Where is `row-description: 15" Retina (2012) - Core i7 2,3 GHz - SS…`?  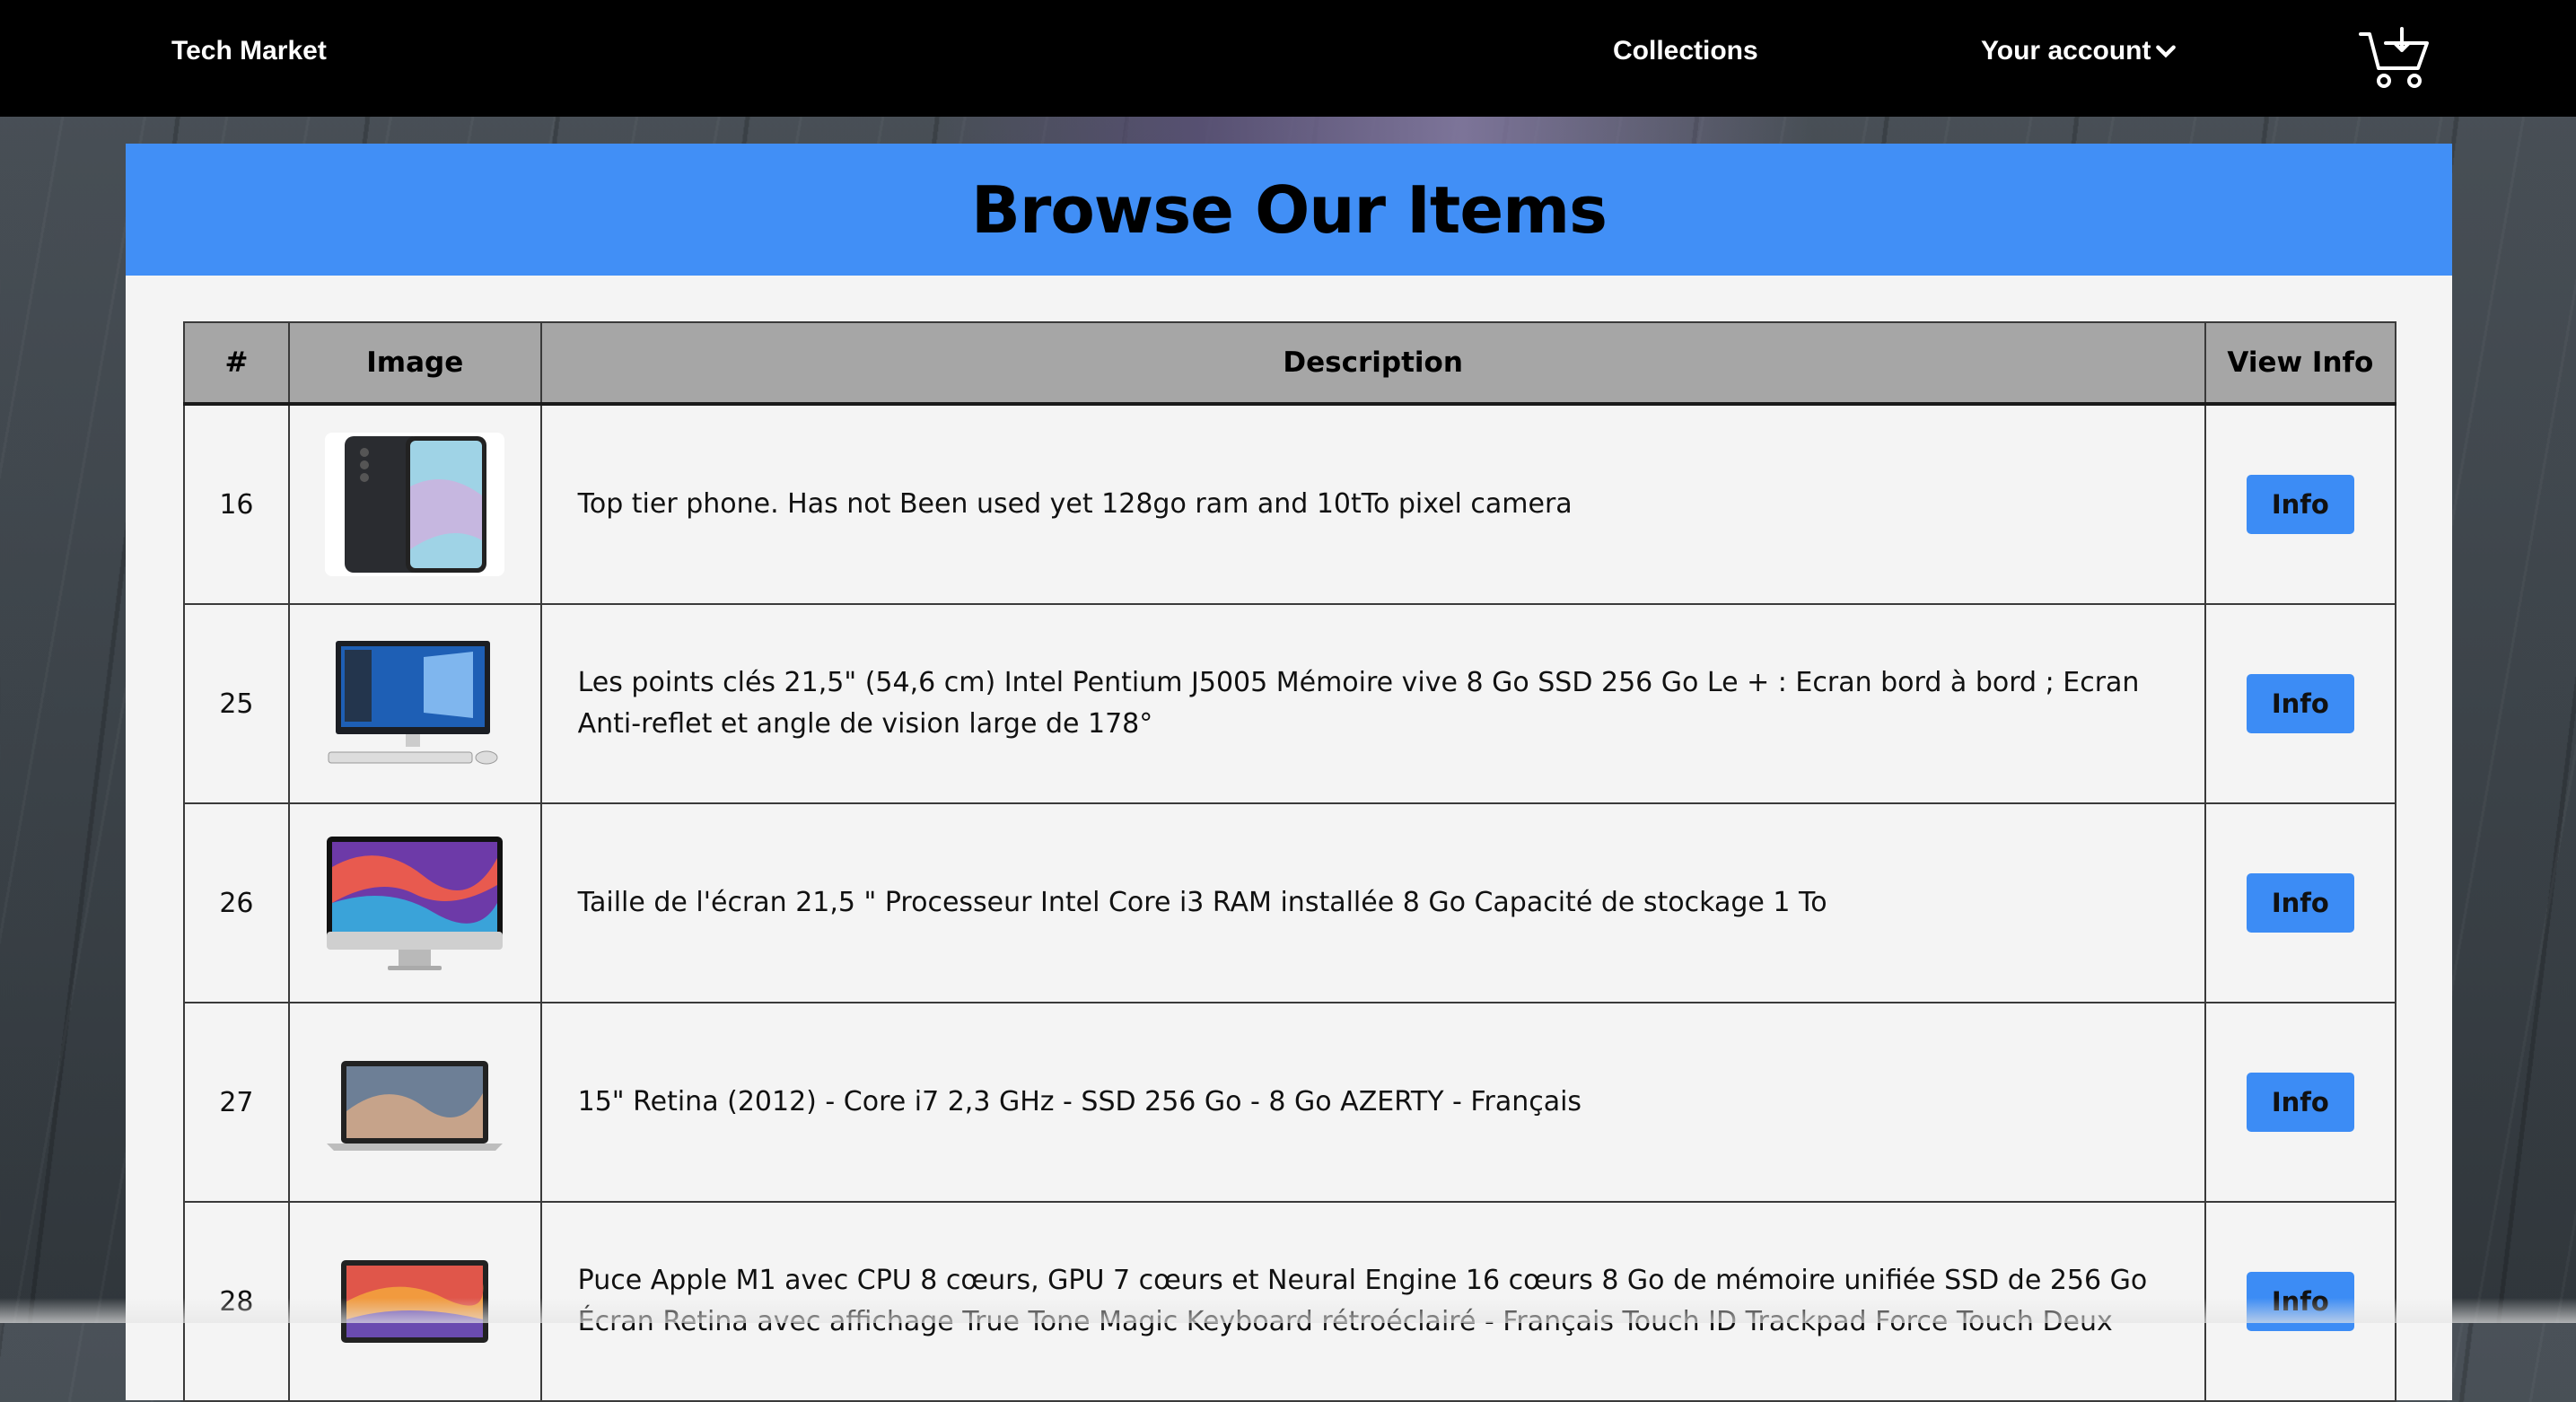 row-description: 15" Retina (2012) - Core i7 2,3 GHz - SS… is located at coordinates (1372, 1102).